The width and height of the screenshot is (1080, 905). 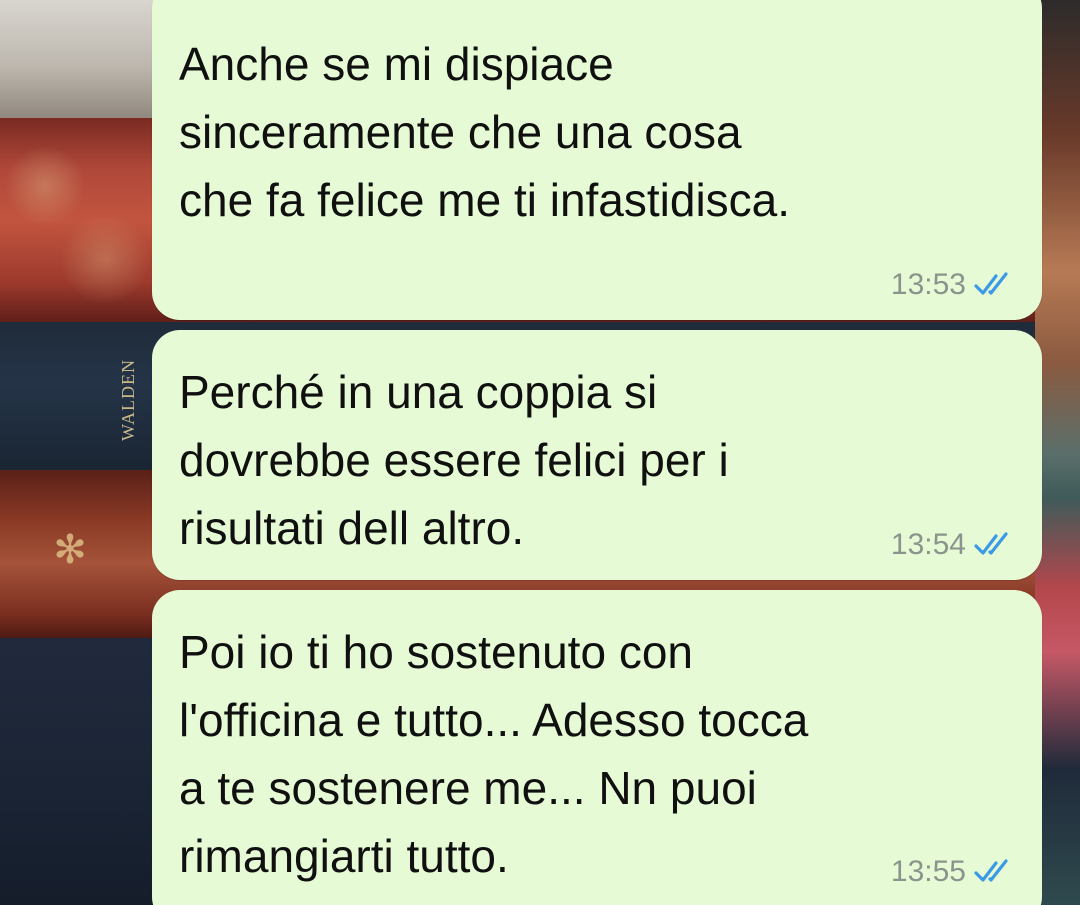 I want to click on wallpaper-pattern, so click(x=75, y=222).